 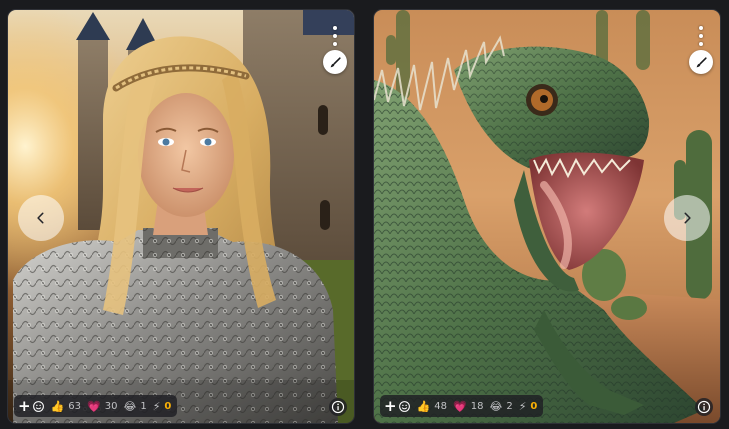 I want to click on heart-count: 30, so click(x=111, y=406).